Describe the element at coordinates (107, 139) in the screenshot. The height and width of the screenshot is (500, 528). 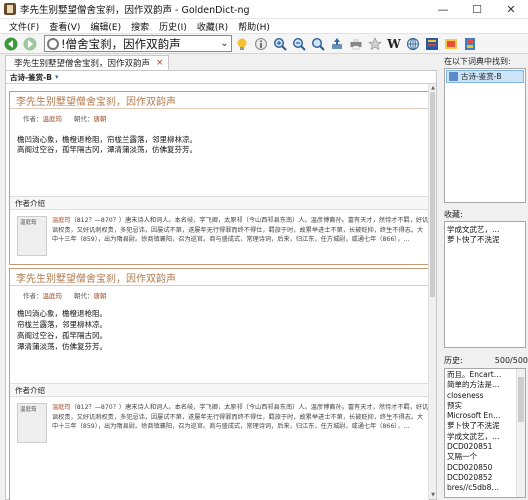
I see `poem-line: 檐凹淌心象，檐橙退枪阻，帘栊兰露落，邻里柳林凉。` at that location.